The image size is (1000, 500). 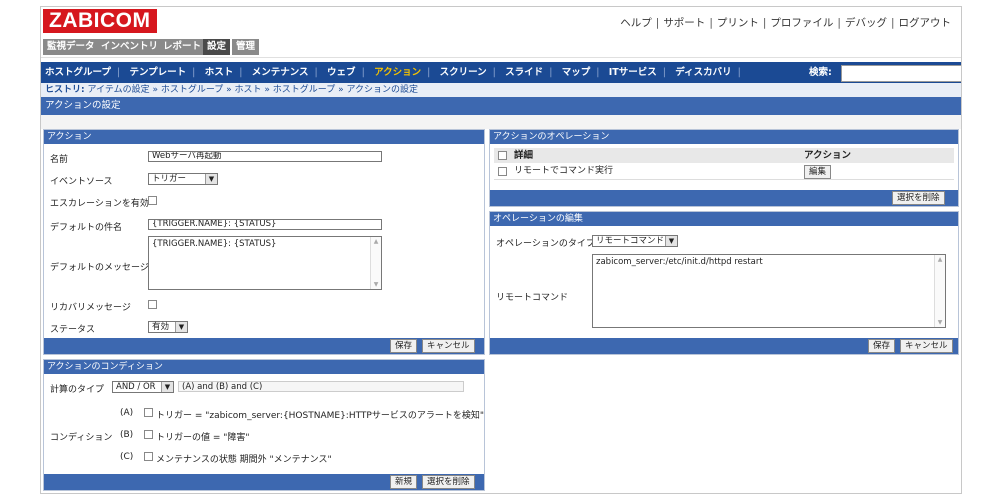 What do you see at coordinates (501, 106) in the screenshot?
I see `page-title: アクションの設定` at bounding box center [501, 106].